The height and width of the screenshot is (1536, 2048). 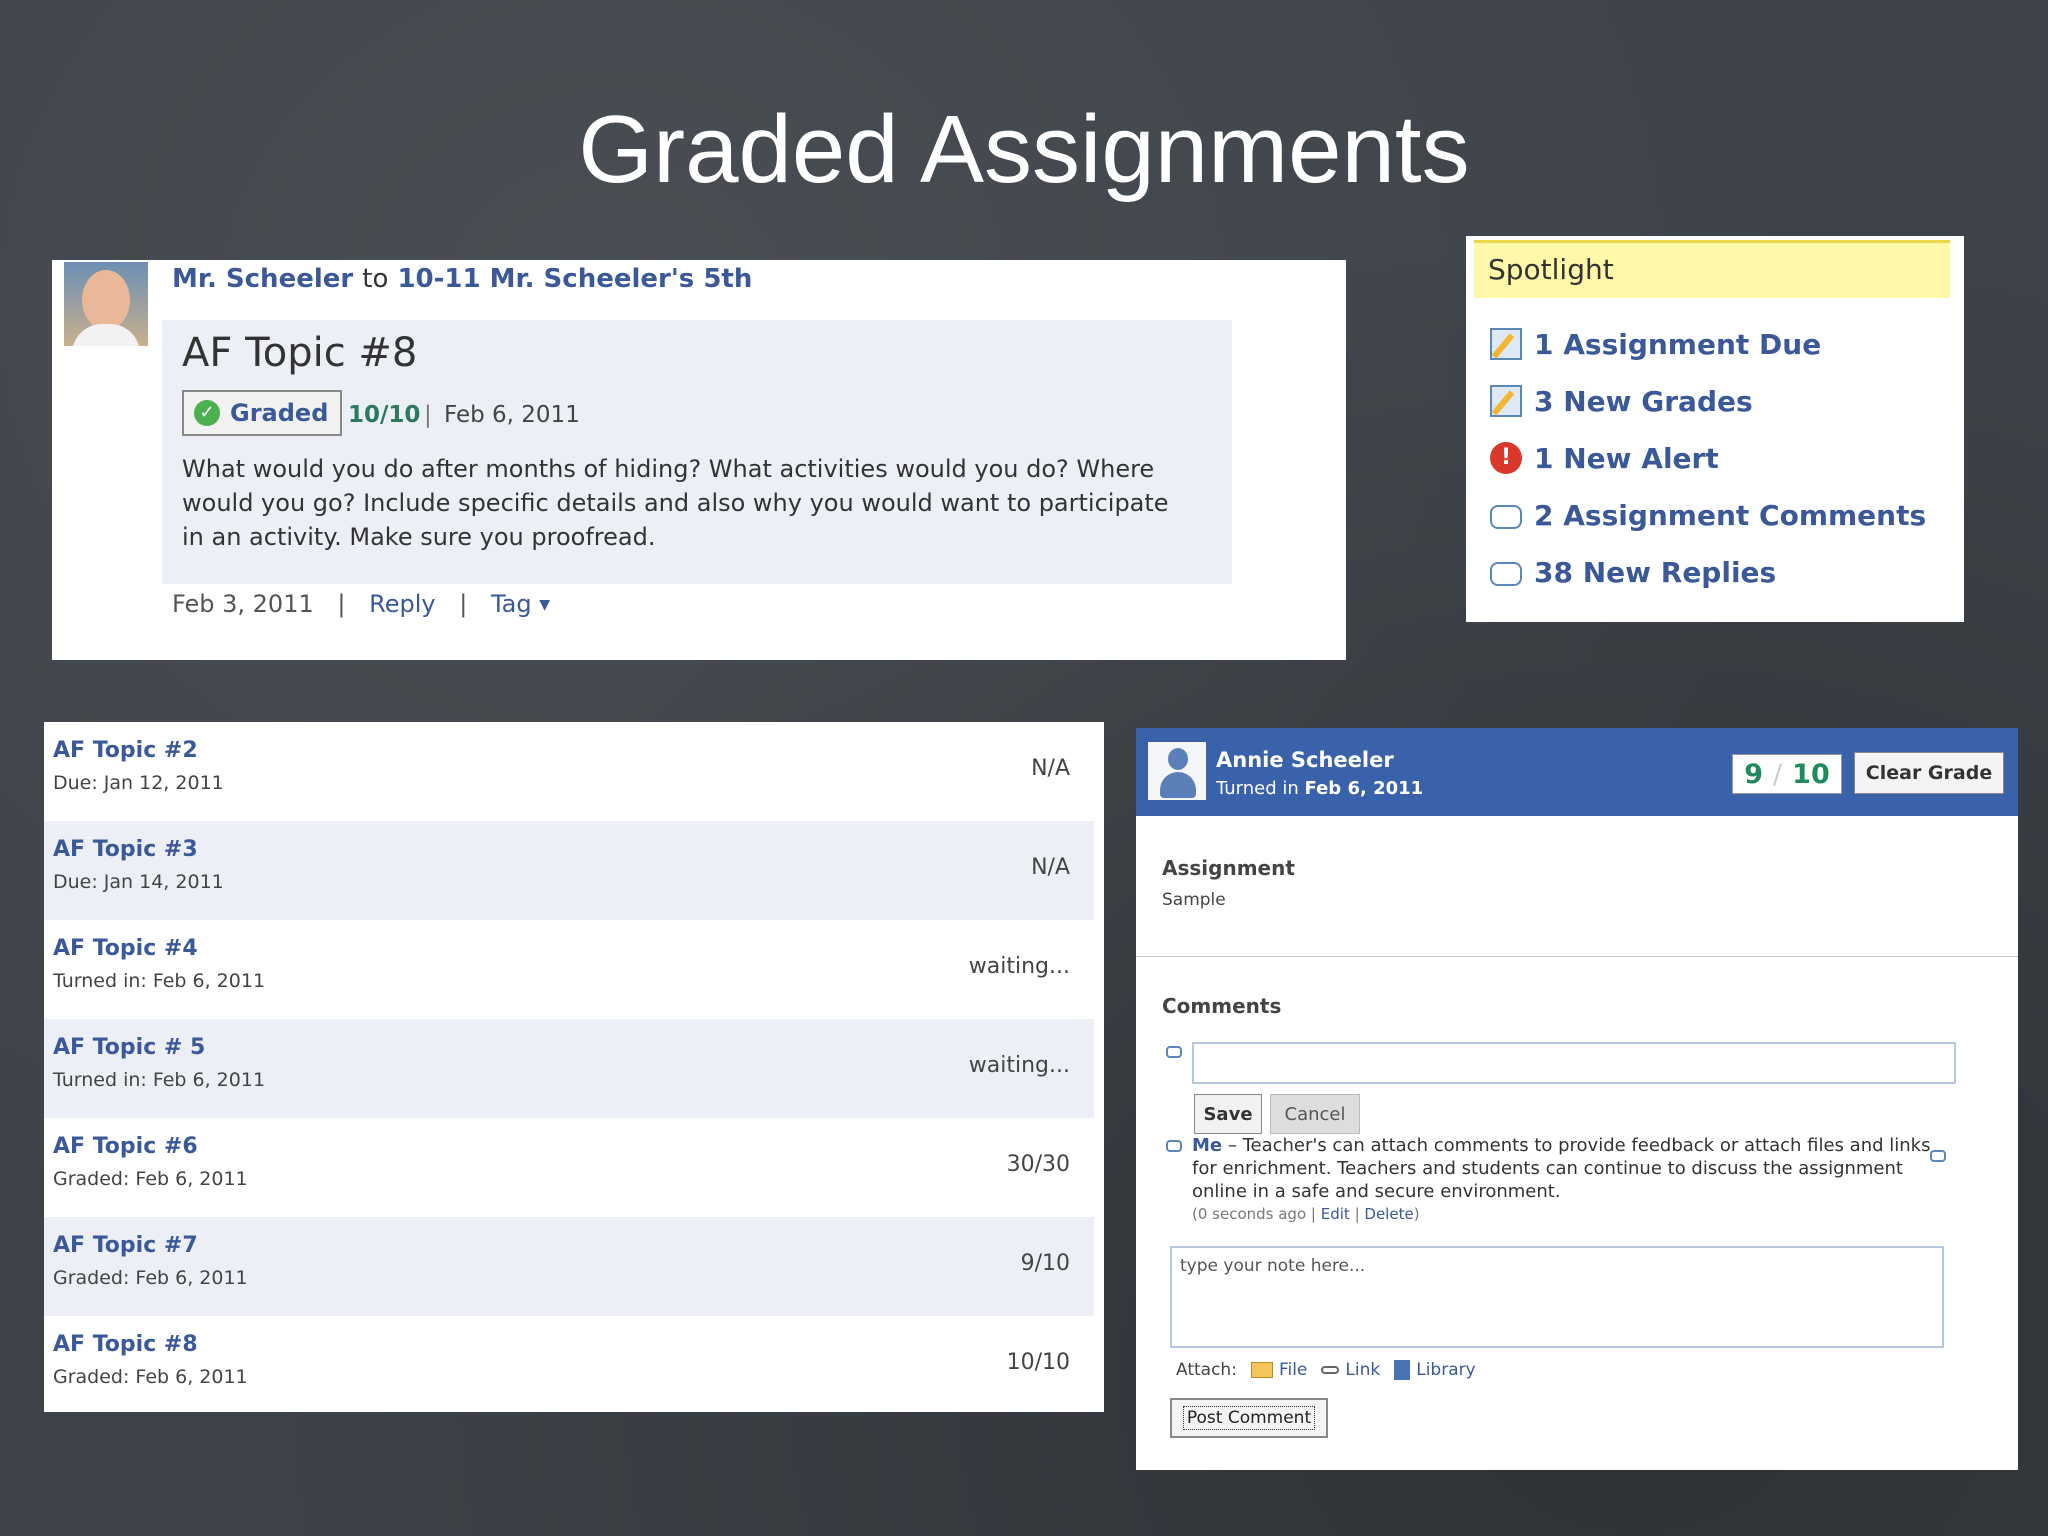 What do you see at coordinates (512, 415) in the screenshot?
I see `graded-date: Feb 6, 2011` at bounding box center [512, 415].